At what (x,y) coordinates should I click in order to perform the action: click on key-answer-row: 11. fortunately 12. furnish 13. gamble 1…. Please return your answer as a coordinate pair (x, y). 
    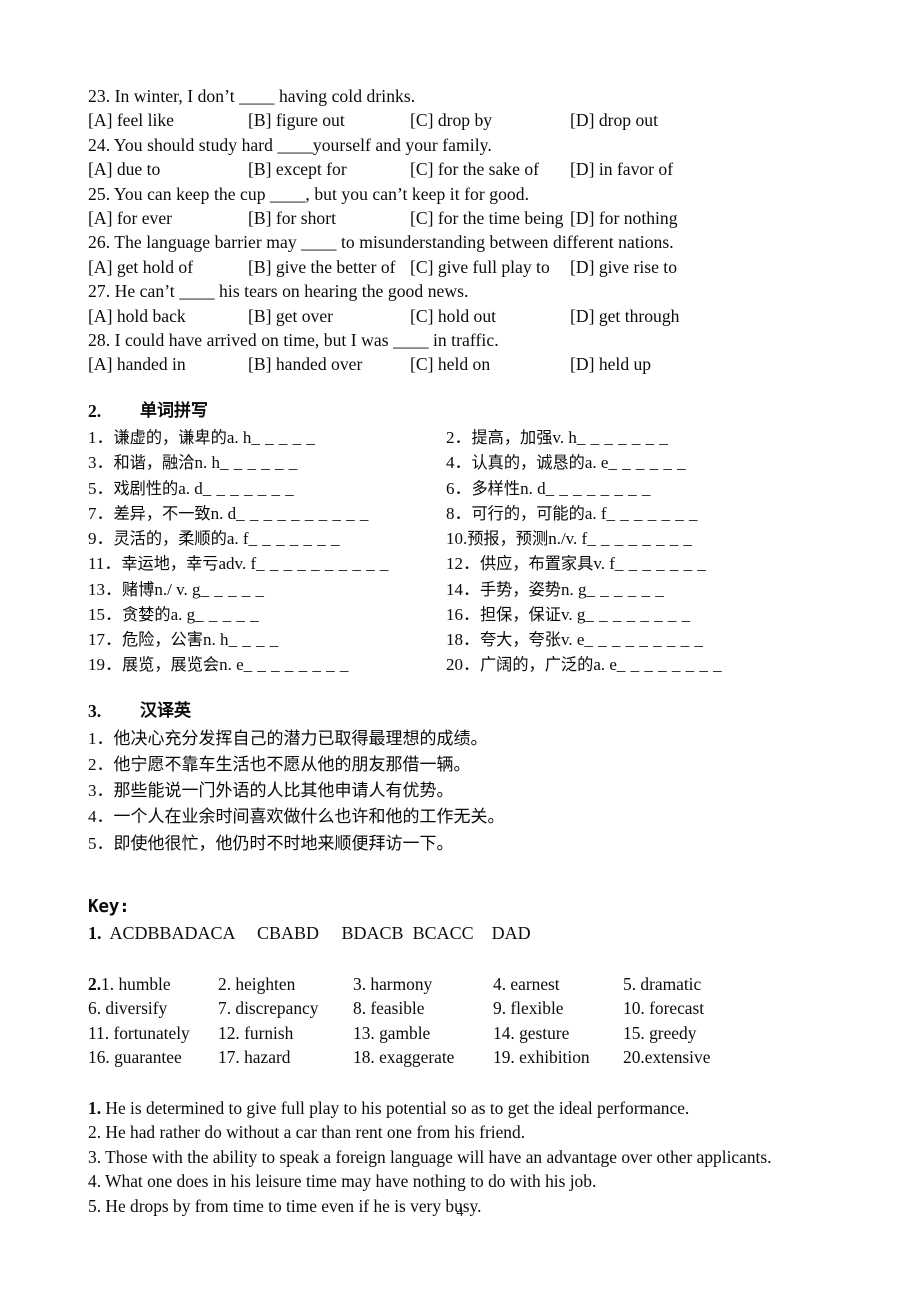
    Looking at the image, I should click on (468, 1033).